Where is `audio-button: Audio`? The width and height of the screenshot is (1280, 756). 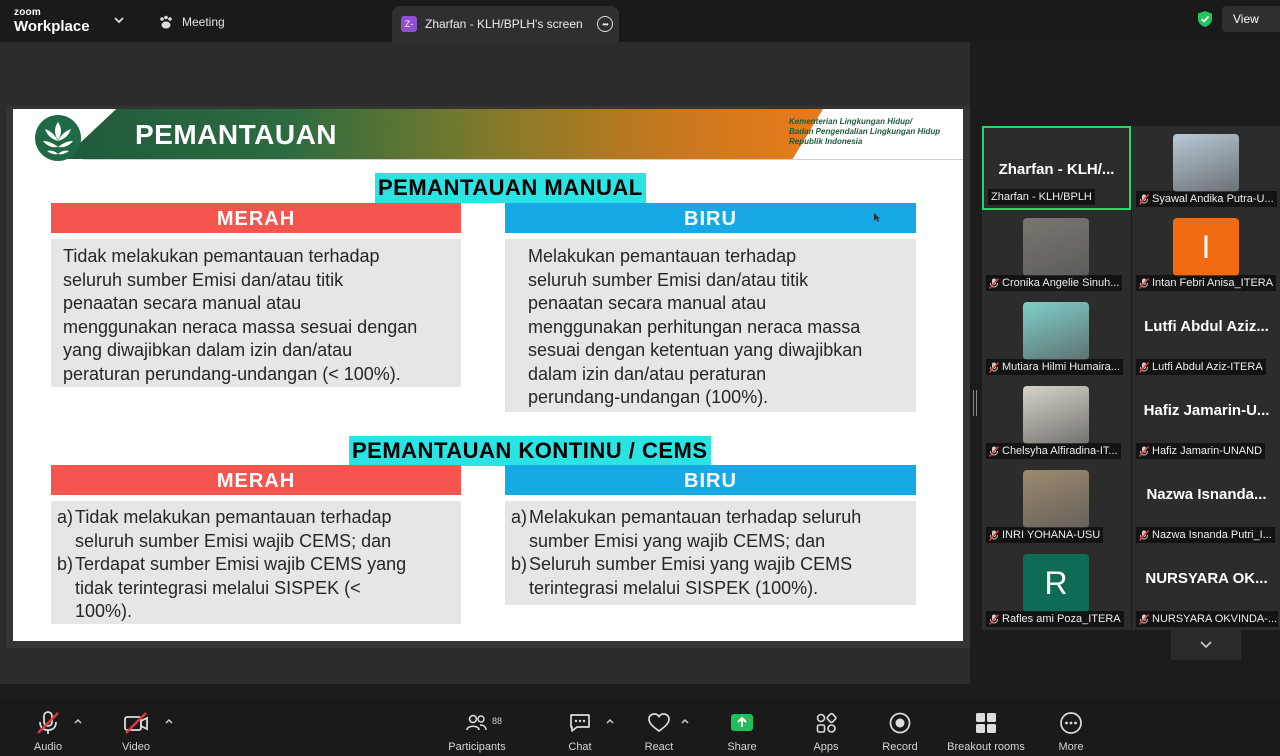
audio-button: Audio is located at coordinates (48, 731).